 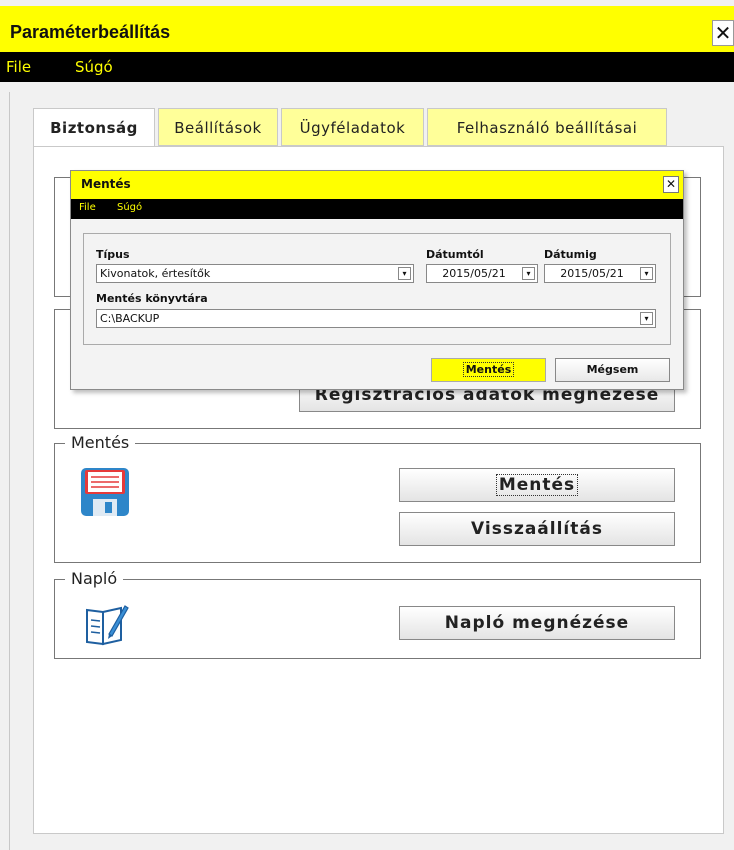 I want to click on type-select: Kivonatok, értesítők ▾, so click(x=255, y=273).